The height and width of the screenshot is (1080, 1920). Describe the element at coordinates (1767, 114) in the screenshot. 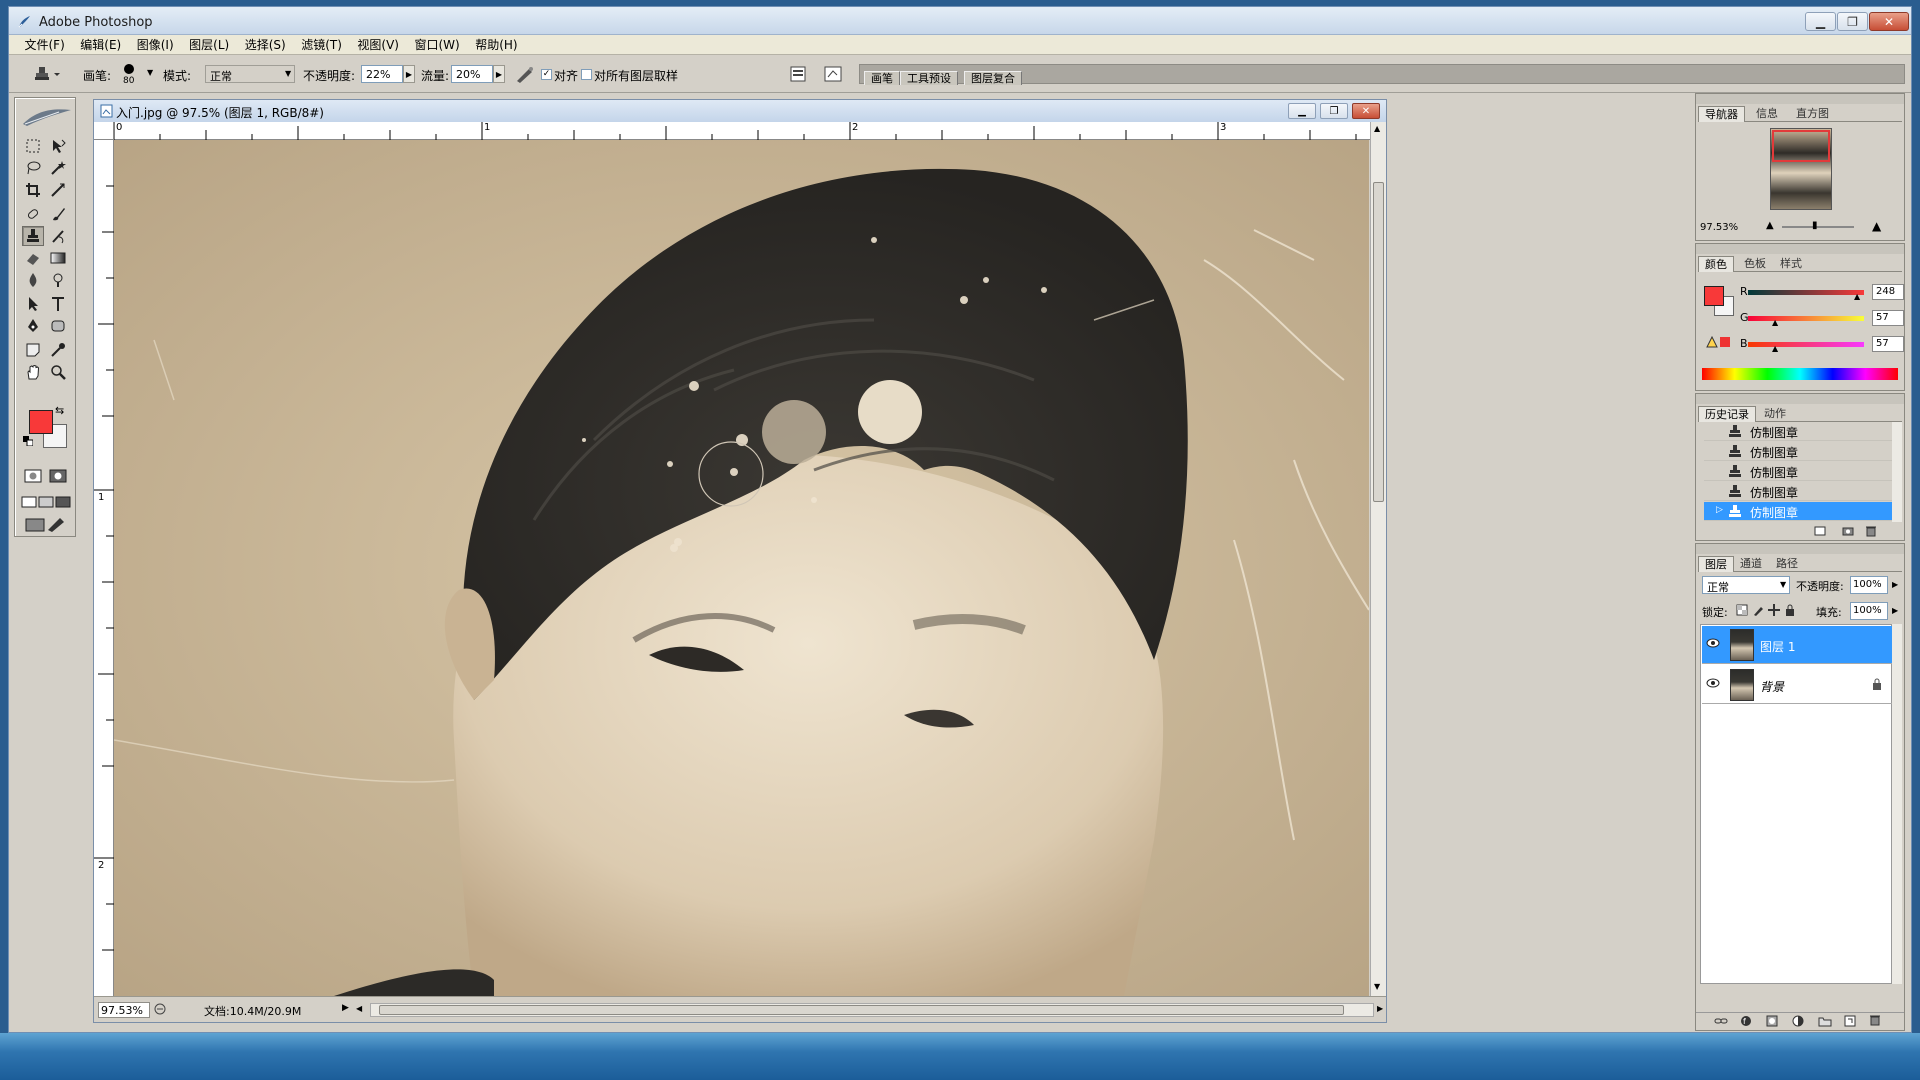

I see `tab-info: 信息` at that location.